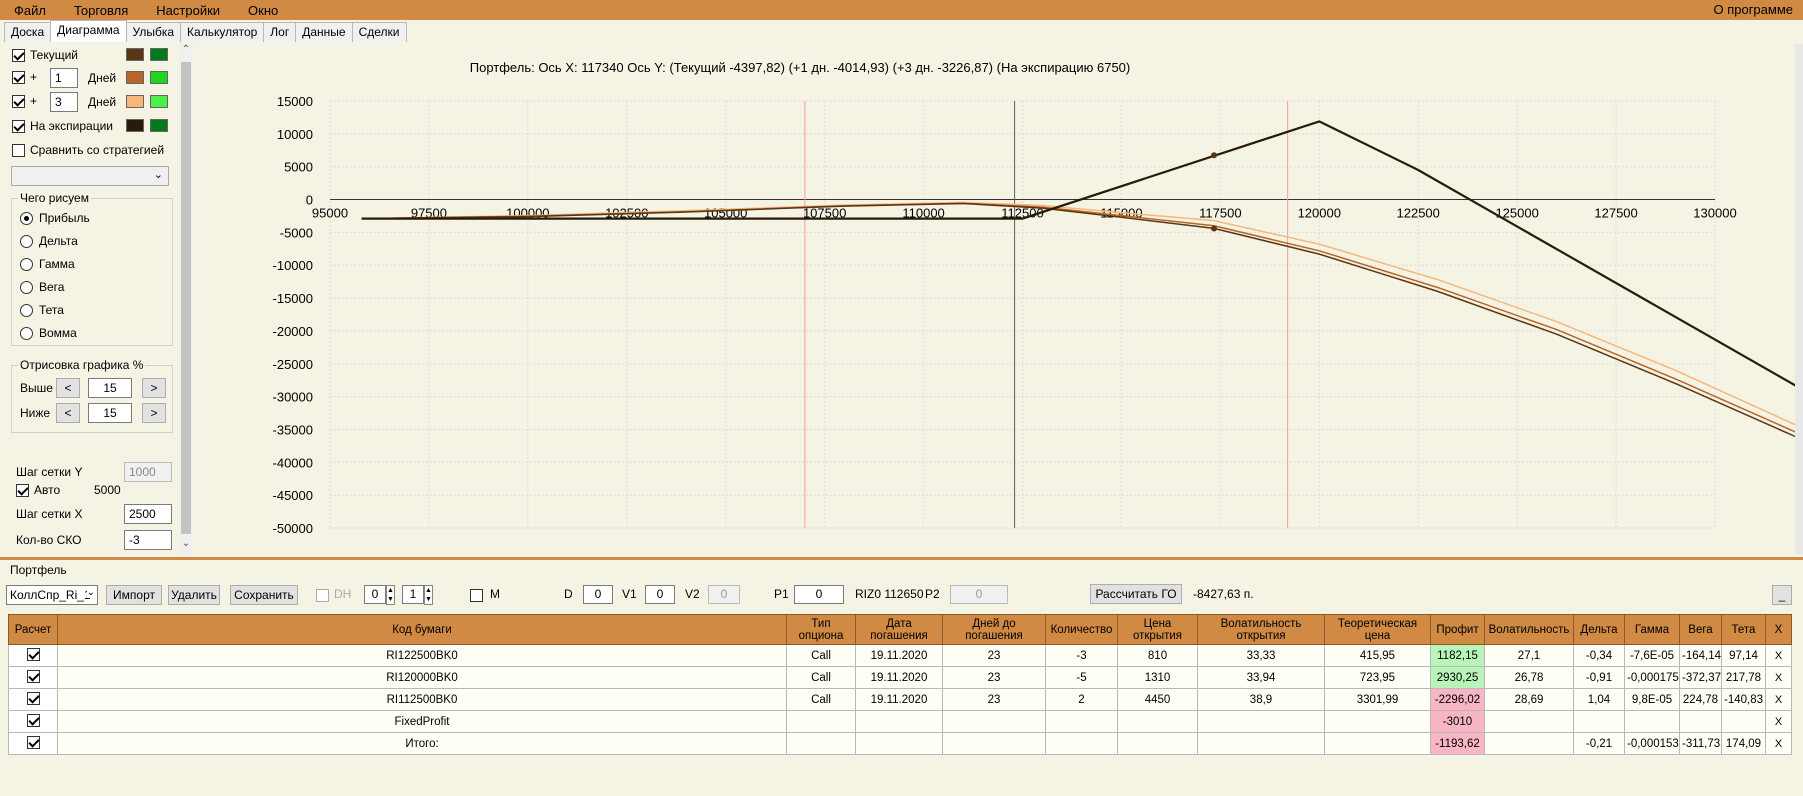  What do you see at coordinates (1782, 595) in the screenshot?
I see `minimize-button: _` at bounding box center [1782, 595].